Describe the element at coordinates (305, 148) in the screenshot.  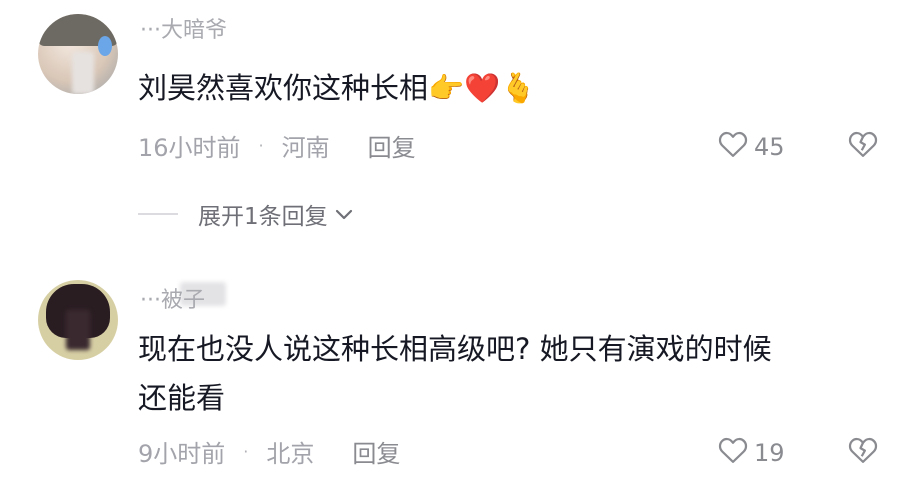
I see `location: 河南` at that location.